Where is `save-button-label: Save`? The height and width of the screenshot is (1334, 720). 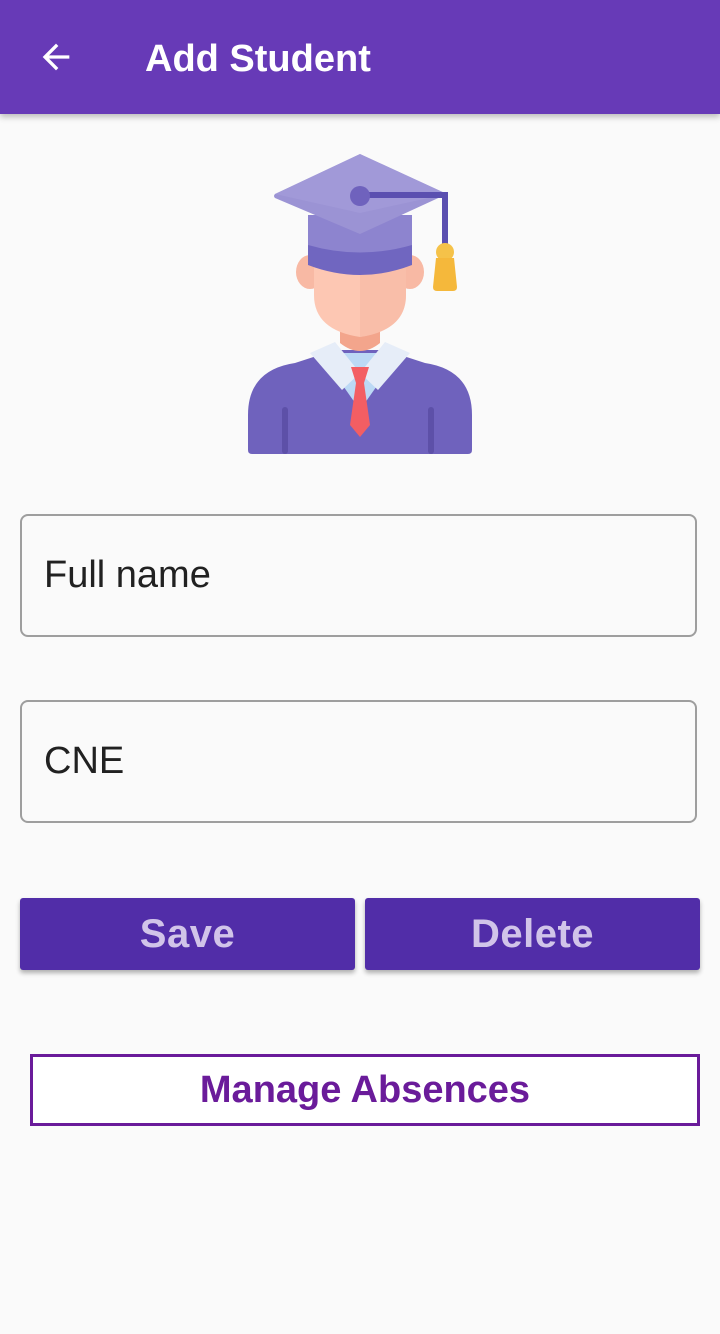 save-button-label: Save is located at coordinates (187, 933).